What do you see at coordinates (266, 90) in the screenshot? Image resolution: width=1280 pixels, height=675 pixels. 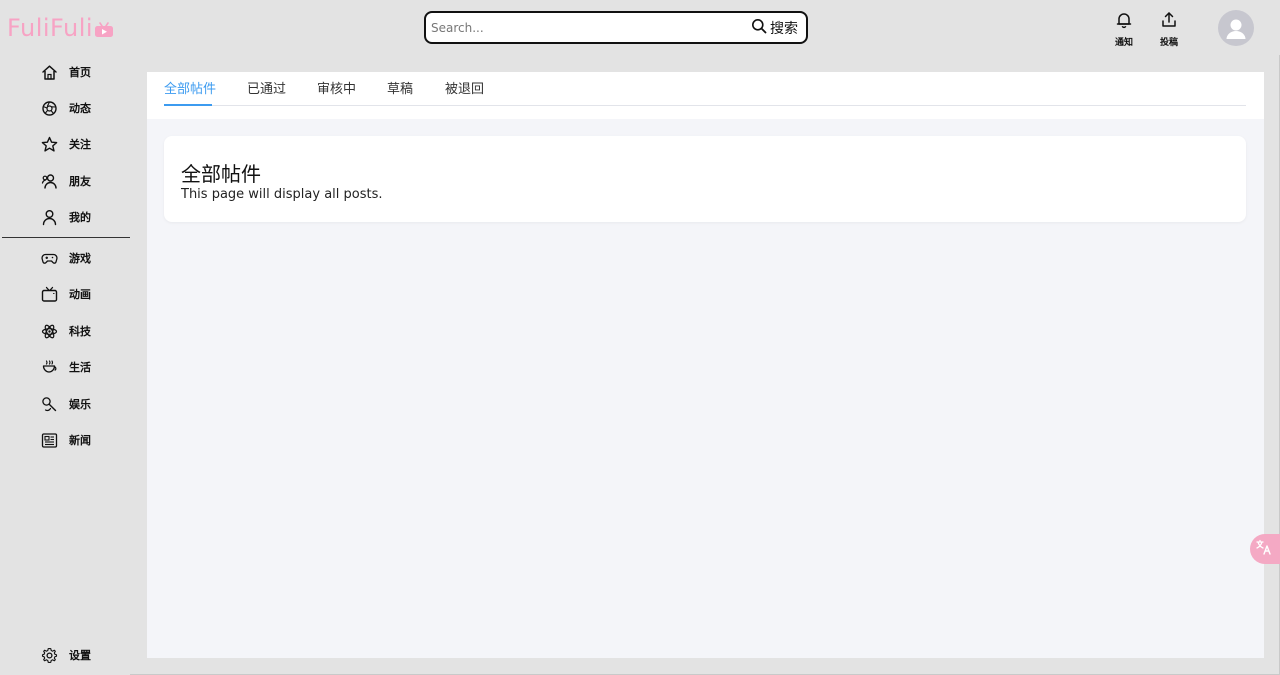 I see `tab-approved: 已通过` at bounding box center [266, 90].